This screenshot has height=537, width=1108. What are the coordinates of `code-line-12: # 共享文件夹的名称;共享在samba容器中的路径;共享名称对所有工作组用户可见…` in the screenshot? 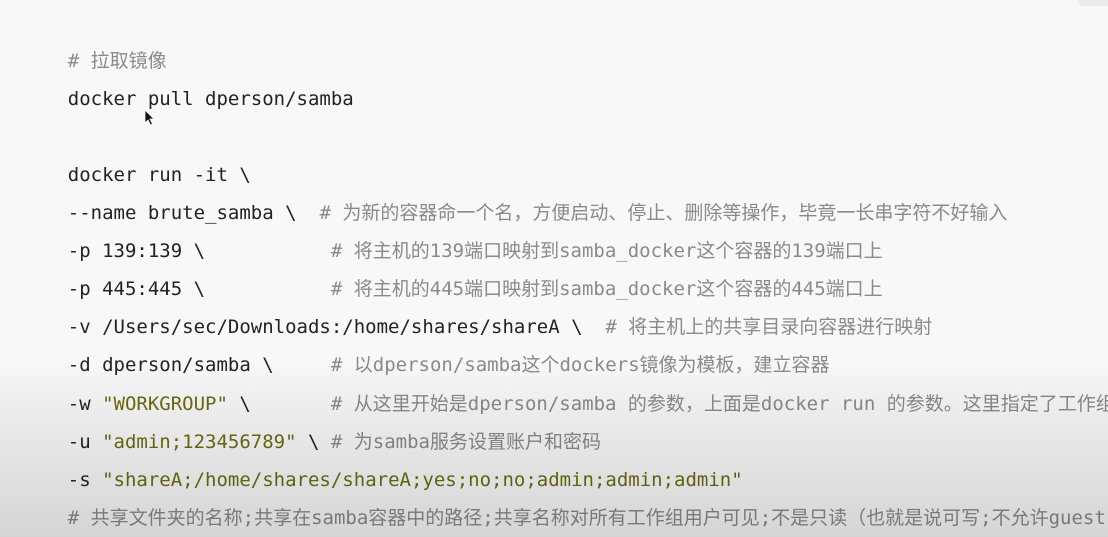 It's located at (564, 509).